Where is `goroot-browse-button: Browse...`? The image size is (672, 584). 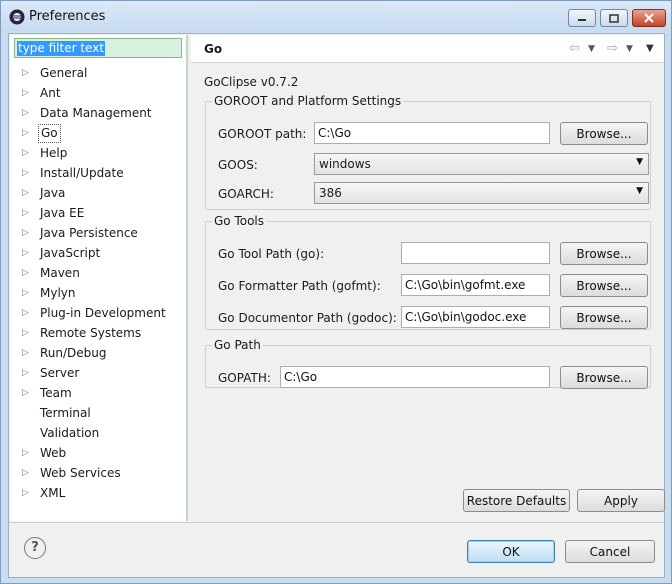
goroot-browse-button: Browse... is located at coordinates (604, 133).